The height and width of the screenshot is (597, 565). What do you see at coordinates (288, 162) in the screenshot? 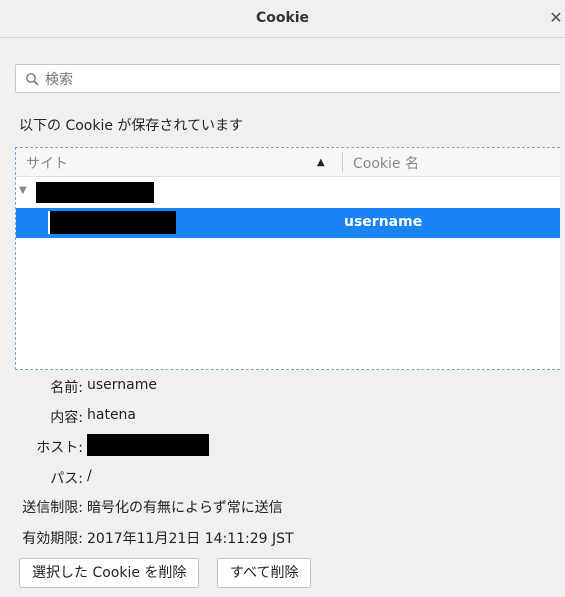
I see `tree-header: サイト ▲ Cookie 名` at bounding box center [288, 162].